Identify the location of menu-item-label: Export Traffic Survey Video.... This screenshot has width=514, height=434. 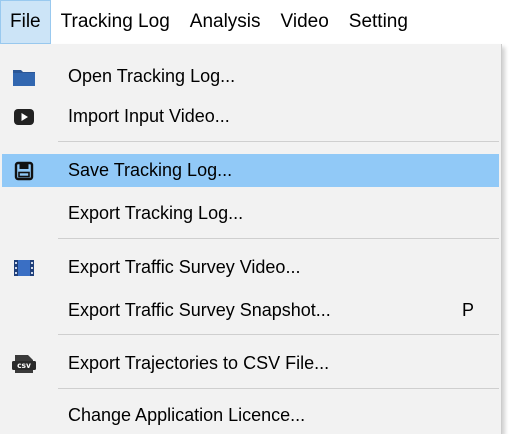
(184, 267).